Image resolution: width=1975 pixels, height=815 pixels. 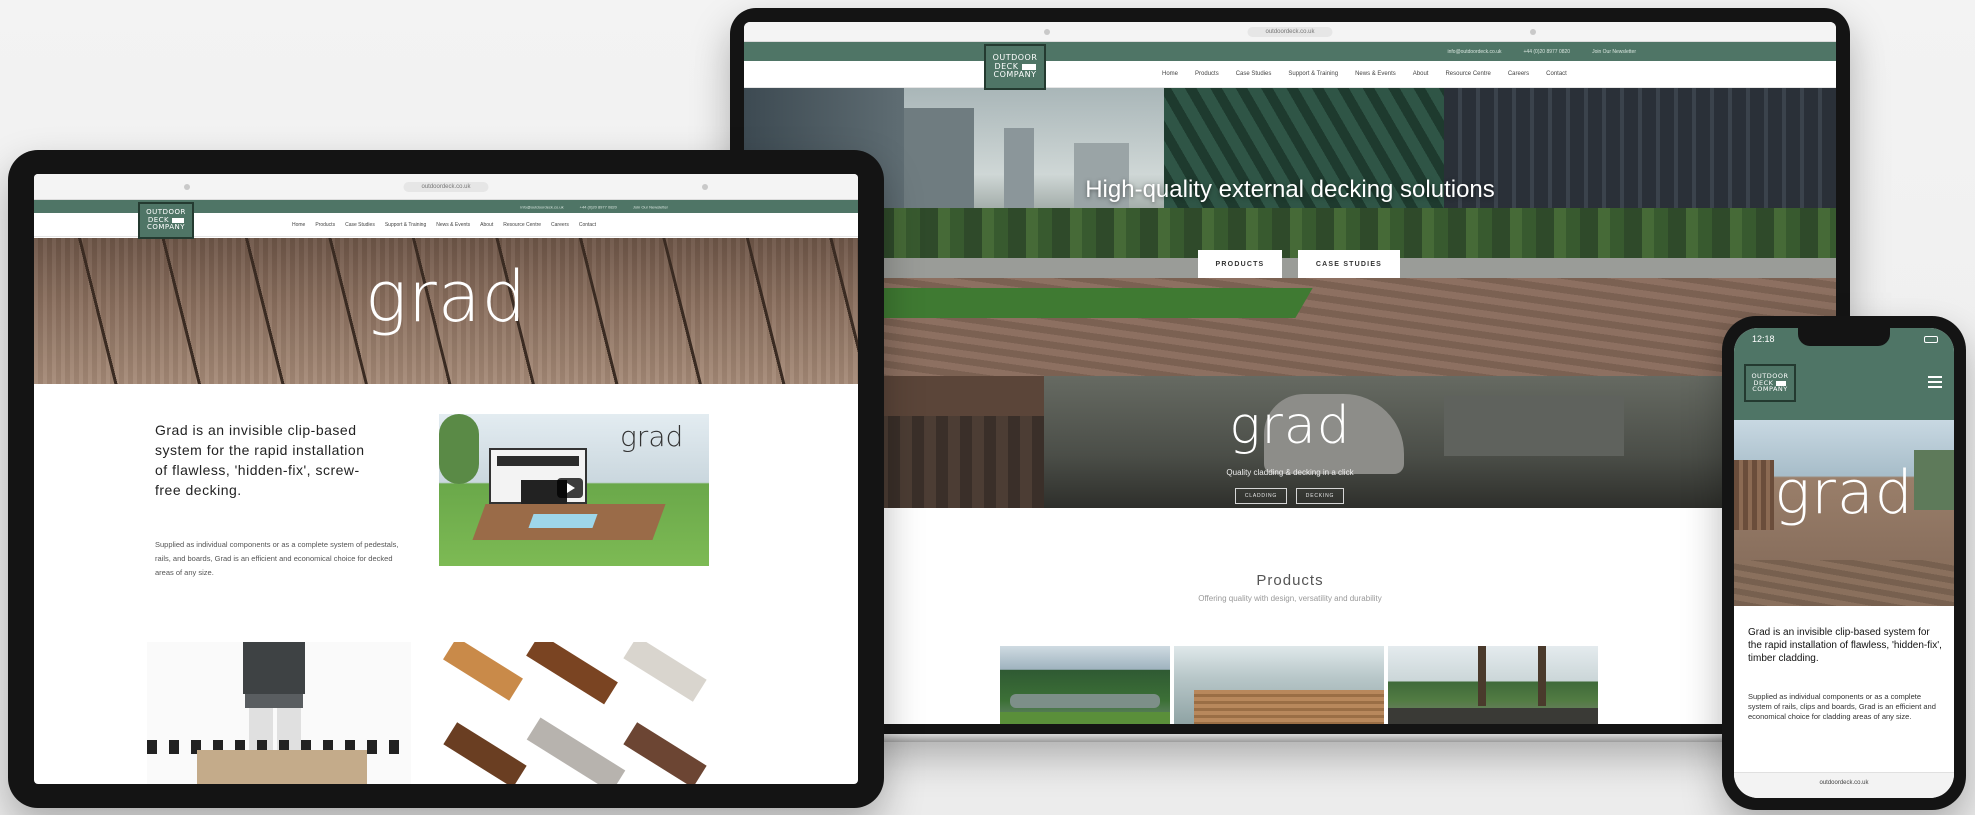 I want to click on tablet-nav-item-news-events: News & Events, so click(x=453, y=225).